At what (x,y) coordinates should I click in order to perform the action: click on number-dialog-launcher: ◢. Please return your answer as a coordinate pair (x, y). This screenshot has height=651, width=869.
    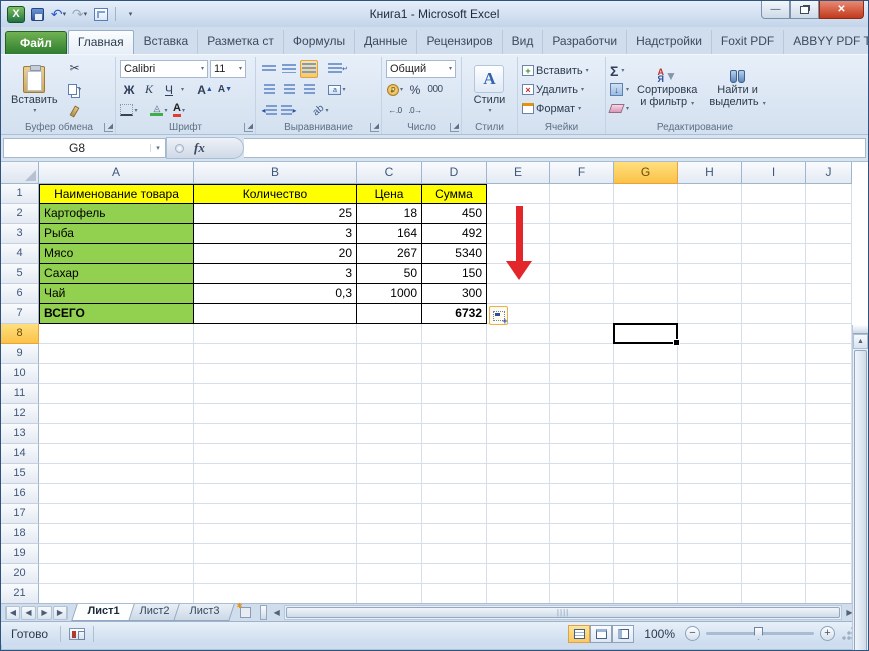
    Looking at the image, I should click on (454, 127).